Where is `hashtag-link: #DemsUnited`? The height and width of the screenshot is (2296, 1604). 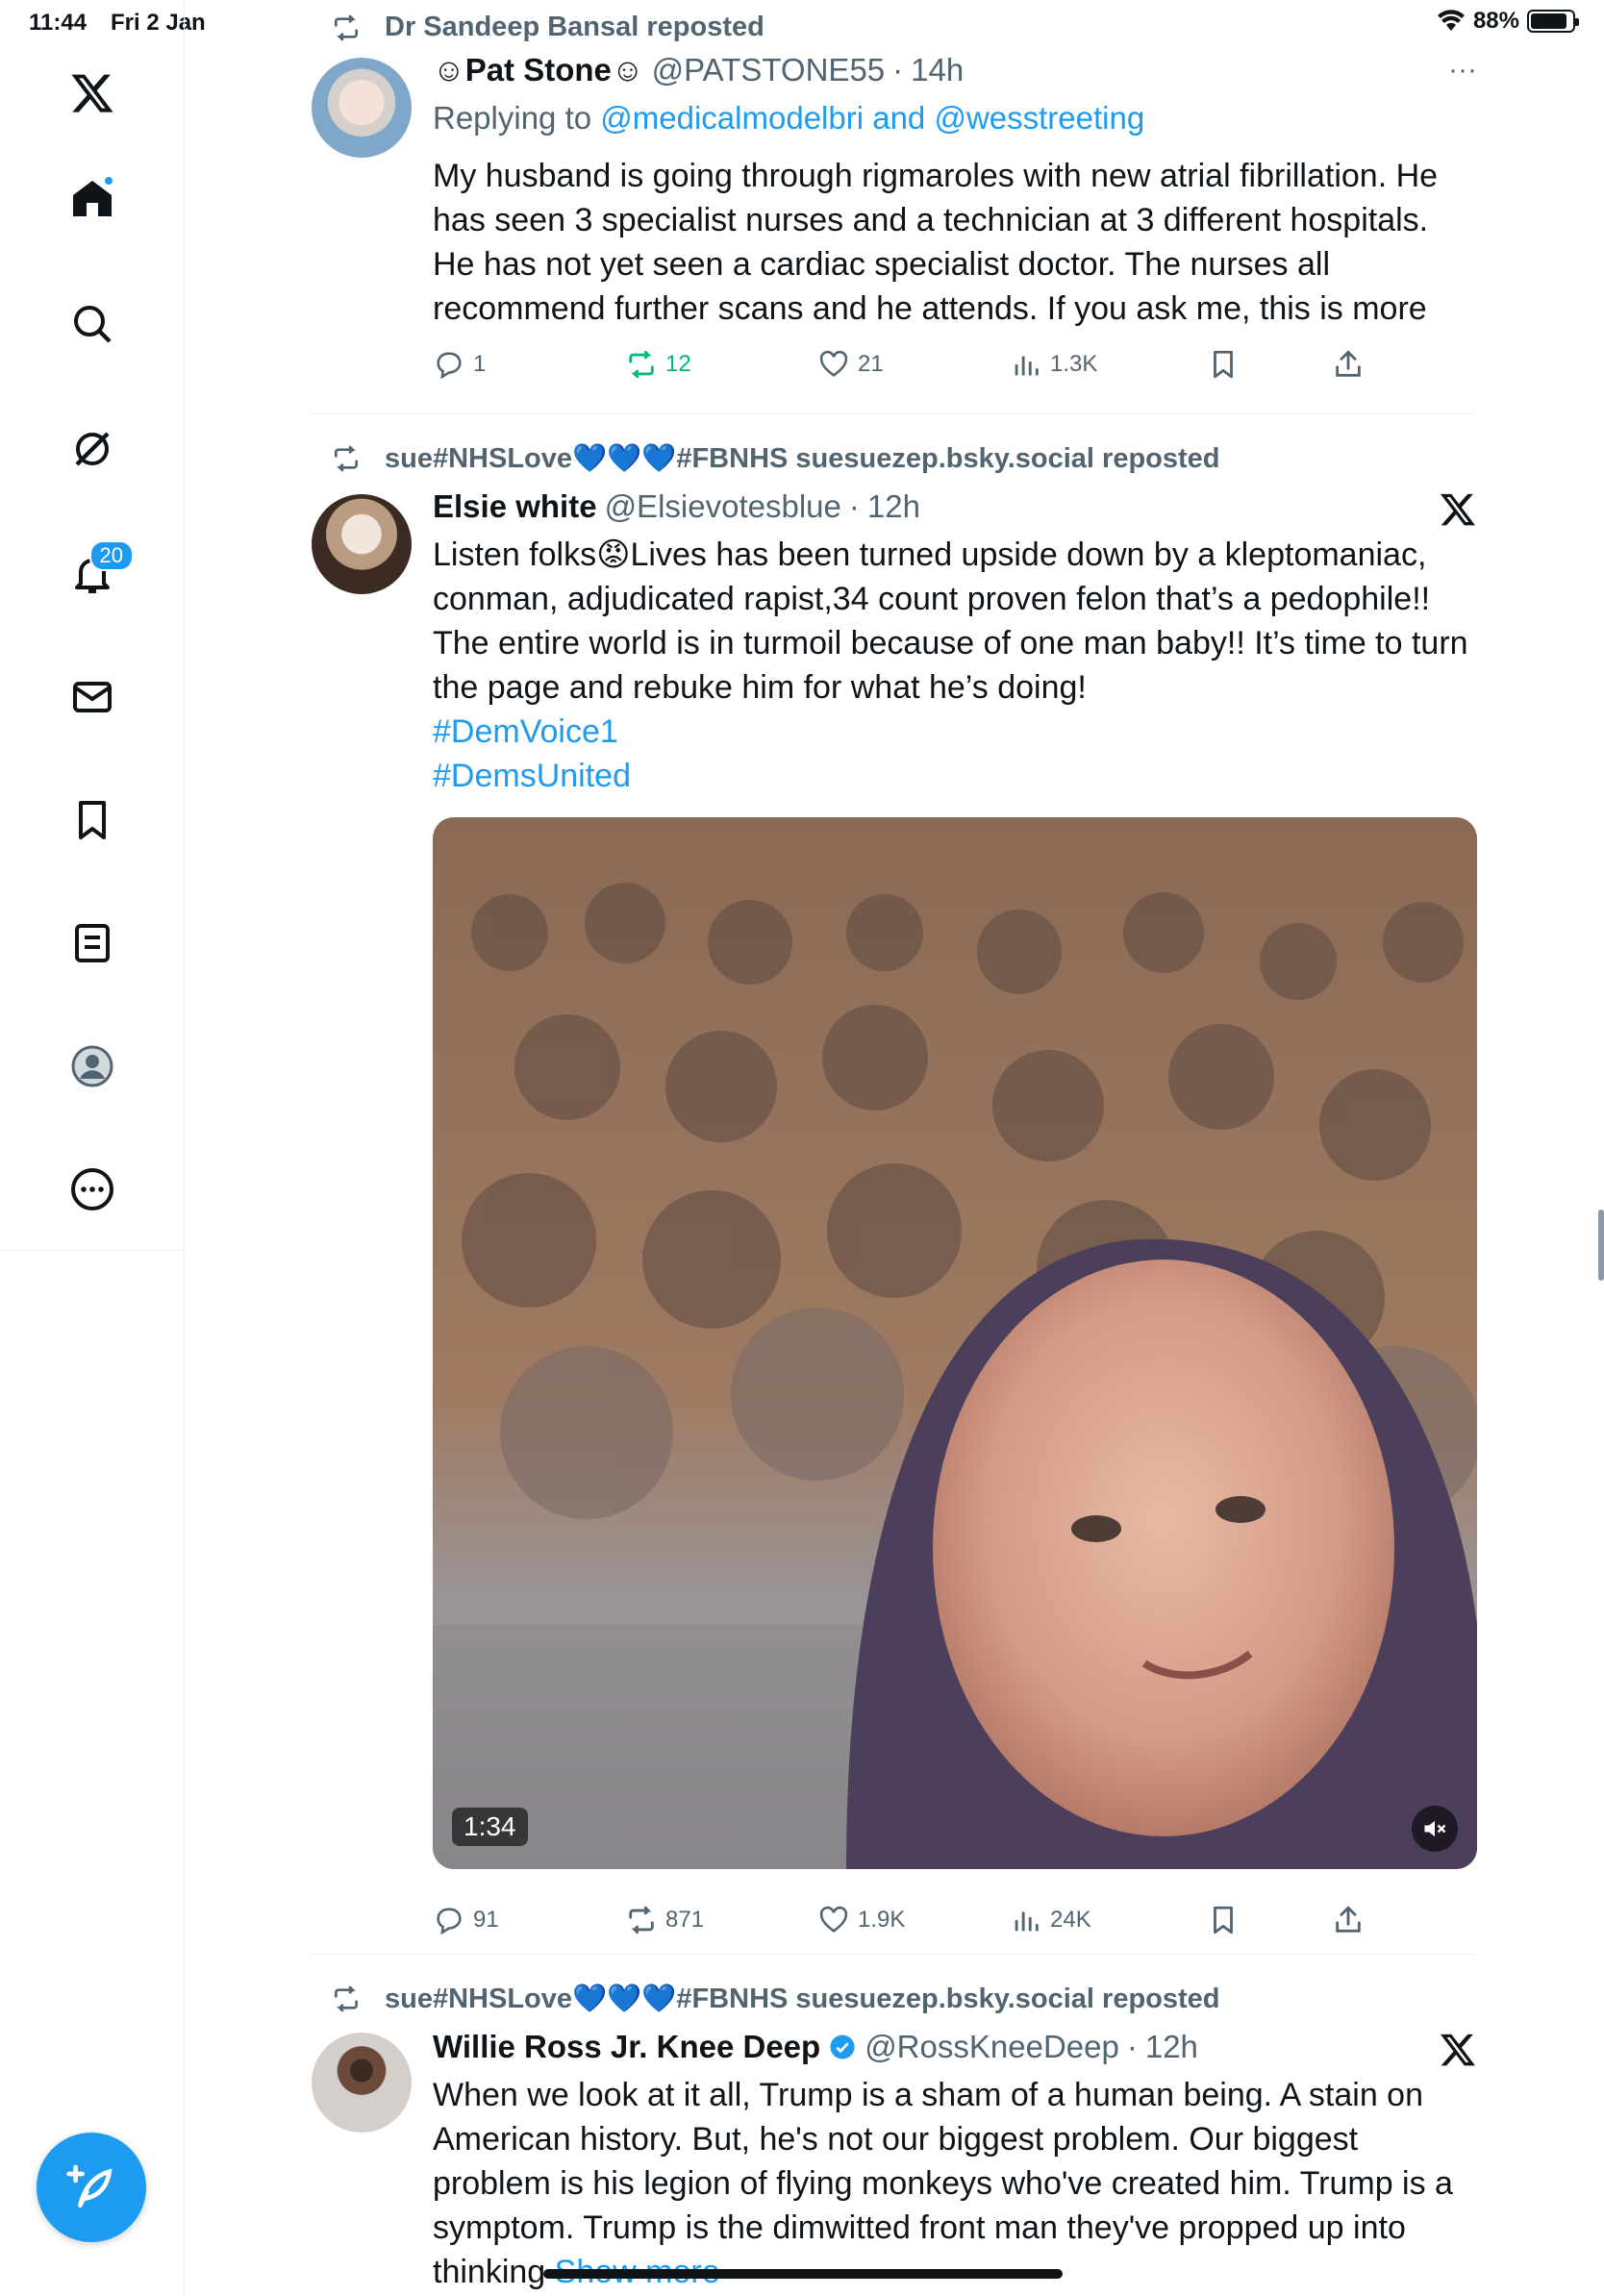 hashtag-link: #DemsUnited is located at coordinates (955, 776).